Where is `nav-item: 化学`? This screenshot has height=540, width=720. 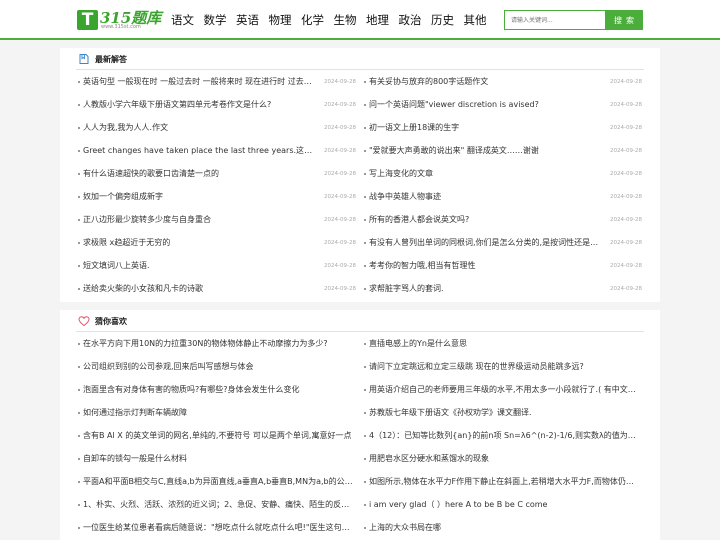 nav-item: 化学 is located at coordinates (317, 20).